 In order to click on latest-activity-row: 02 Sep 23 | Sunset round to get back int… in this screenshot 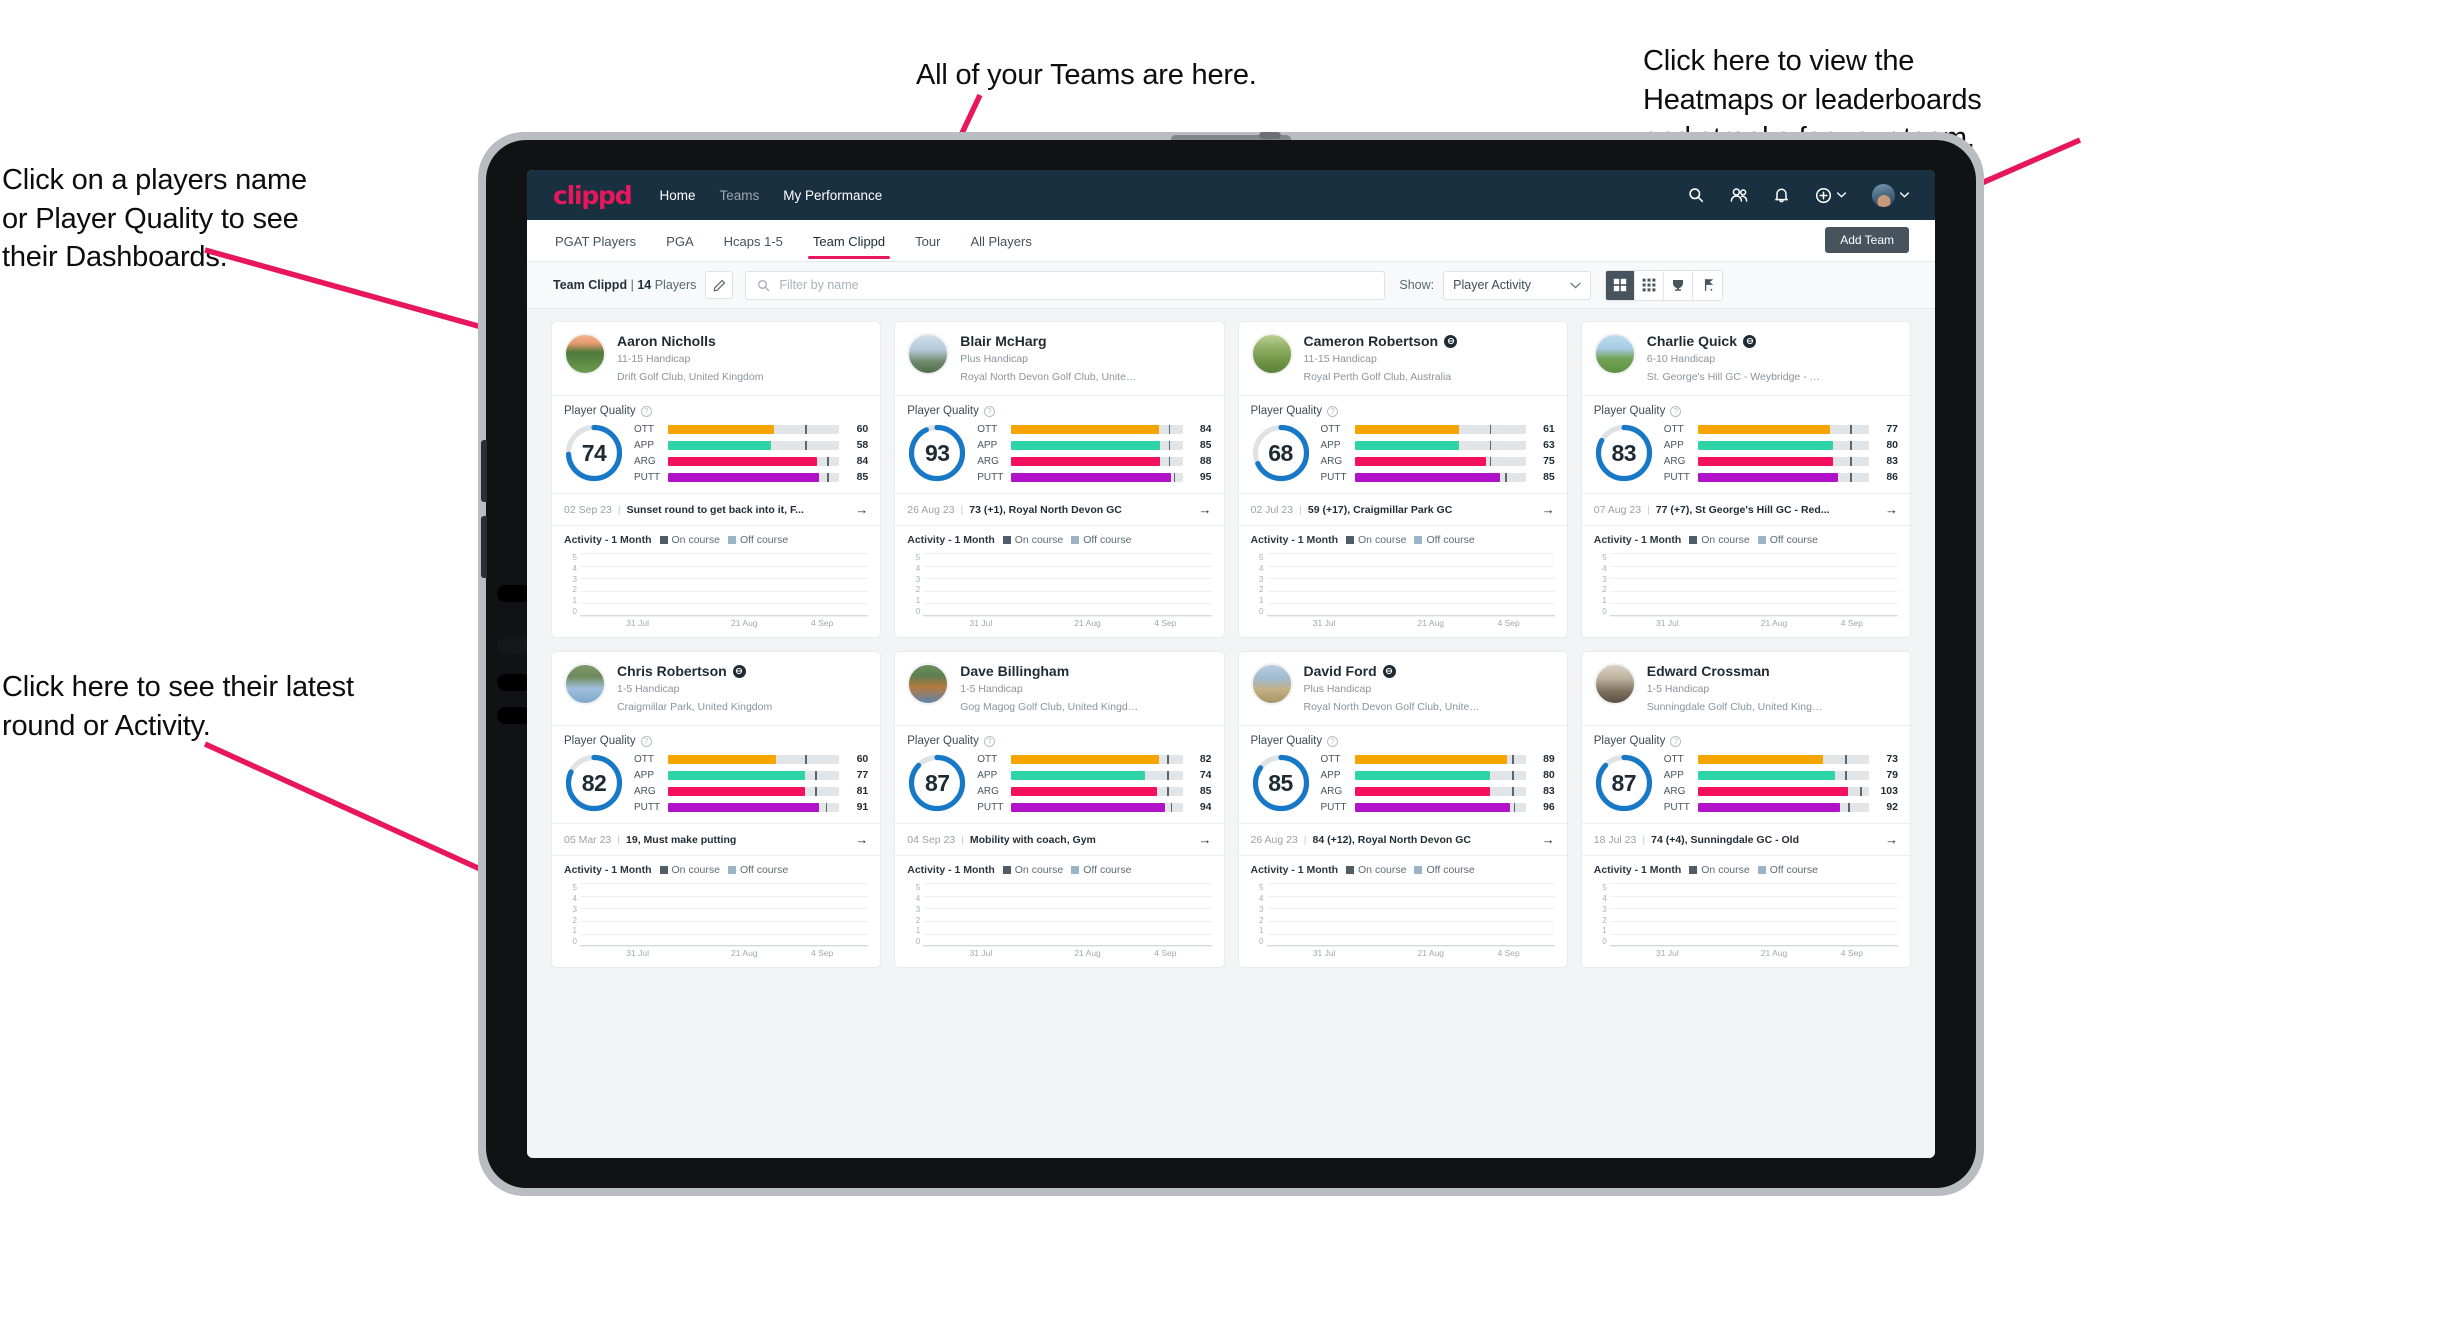, I will do `click(716, 509)`.